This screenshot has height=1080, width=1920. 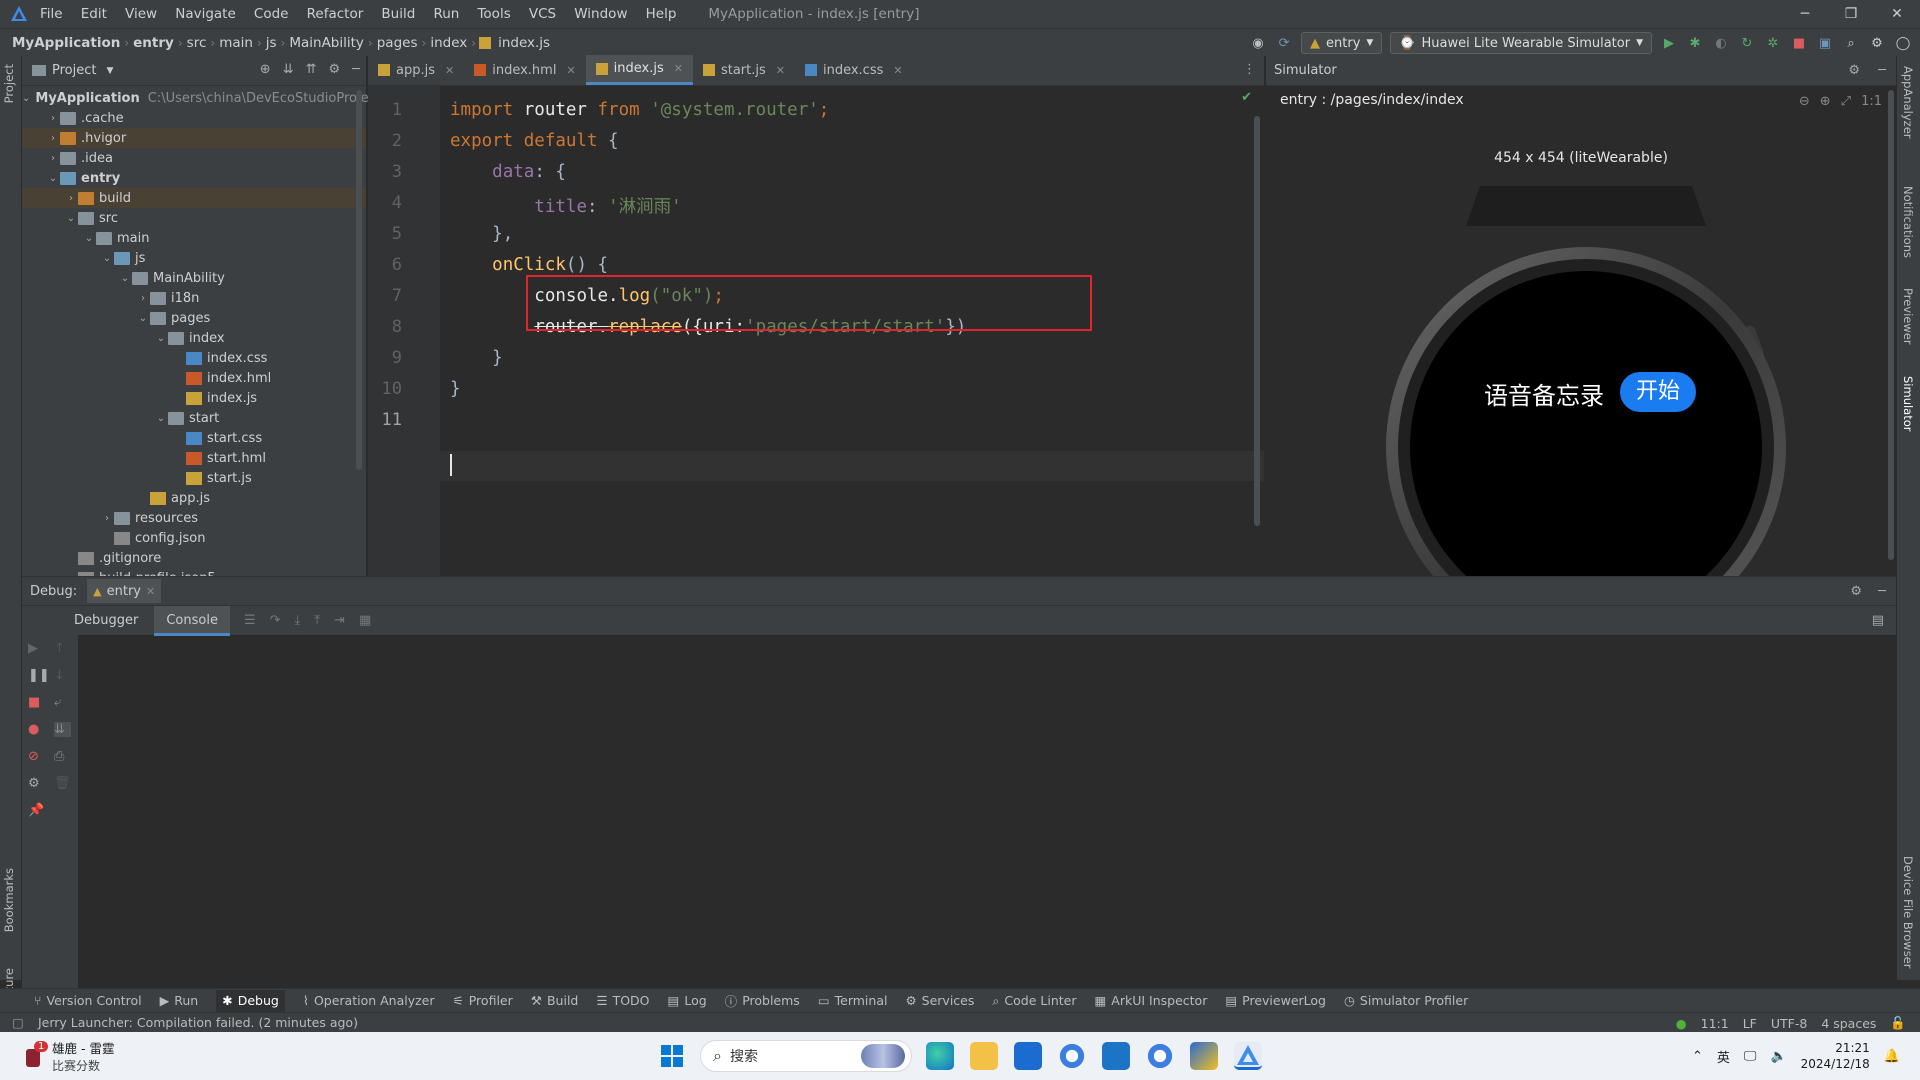 What do you see at coordinates (265, 69) in the screenshot?
I see `locate-icon: ⊕` at bounding box center [265, 69].